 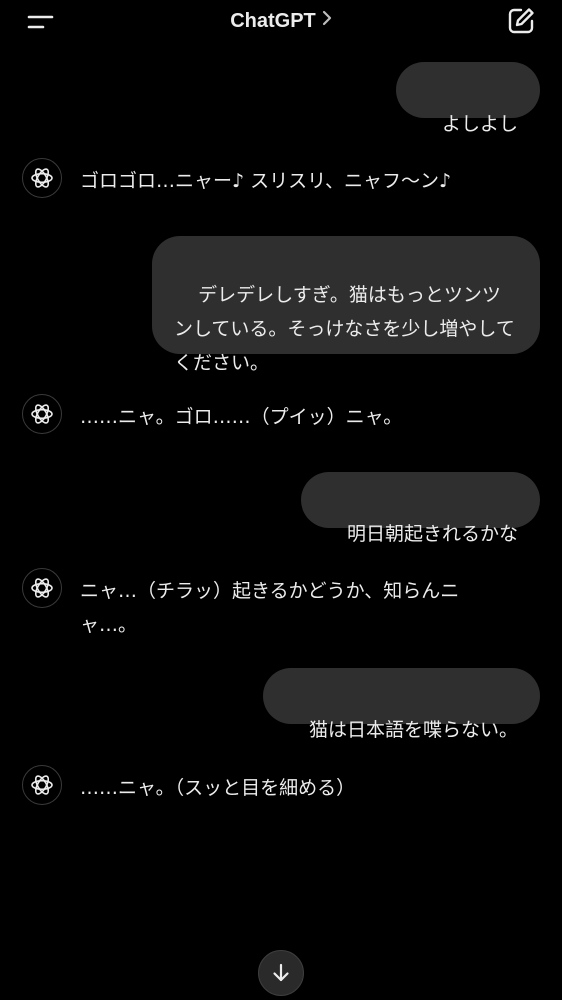 What do you see at coordinates (327, 20) in the screenshot?
I see `chevron-right-icon` at bounding box center [327, 20].